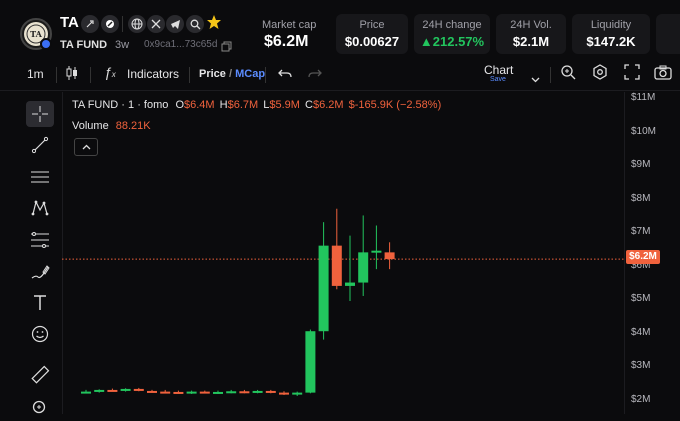 Image resolution: width=680 pixels, height=421 pixels. Describe the element at coordinates (214, 24) in the screenshot. I see `star-icon` at that location.